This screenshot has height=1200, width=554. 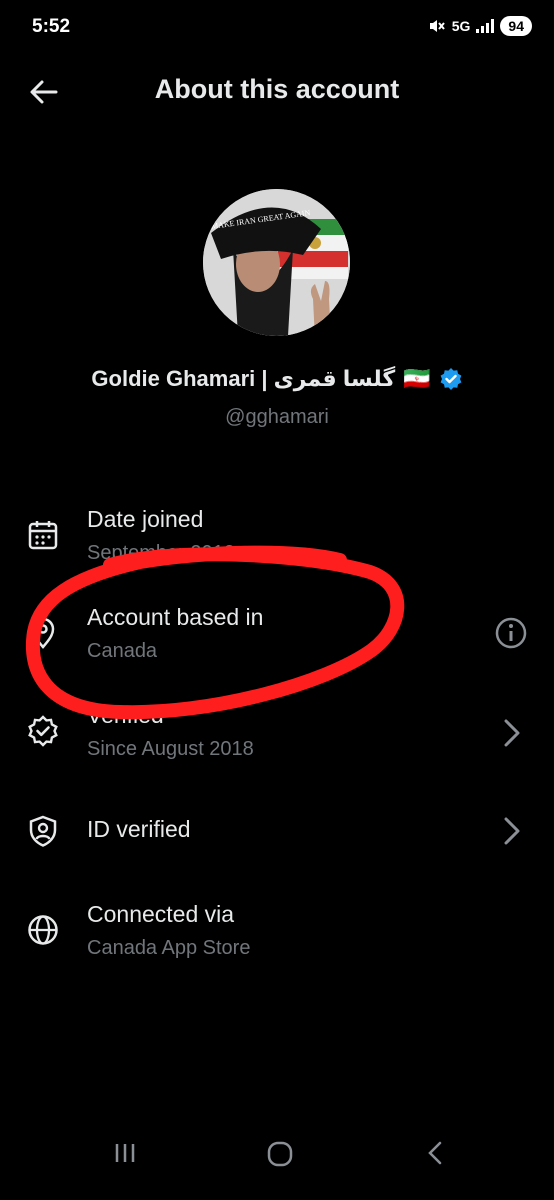 I want to click on row-label: Verified, so click(x=125, y=715).